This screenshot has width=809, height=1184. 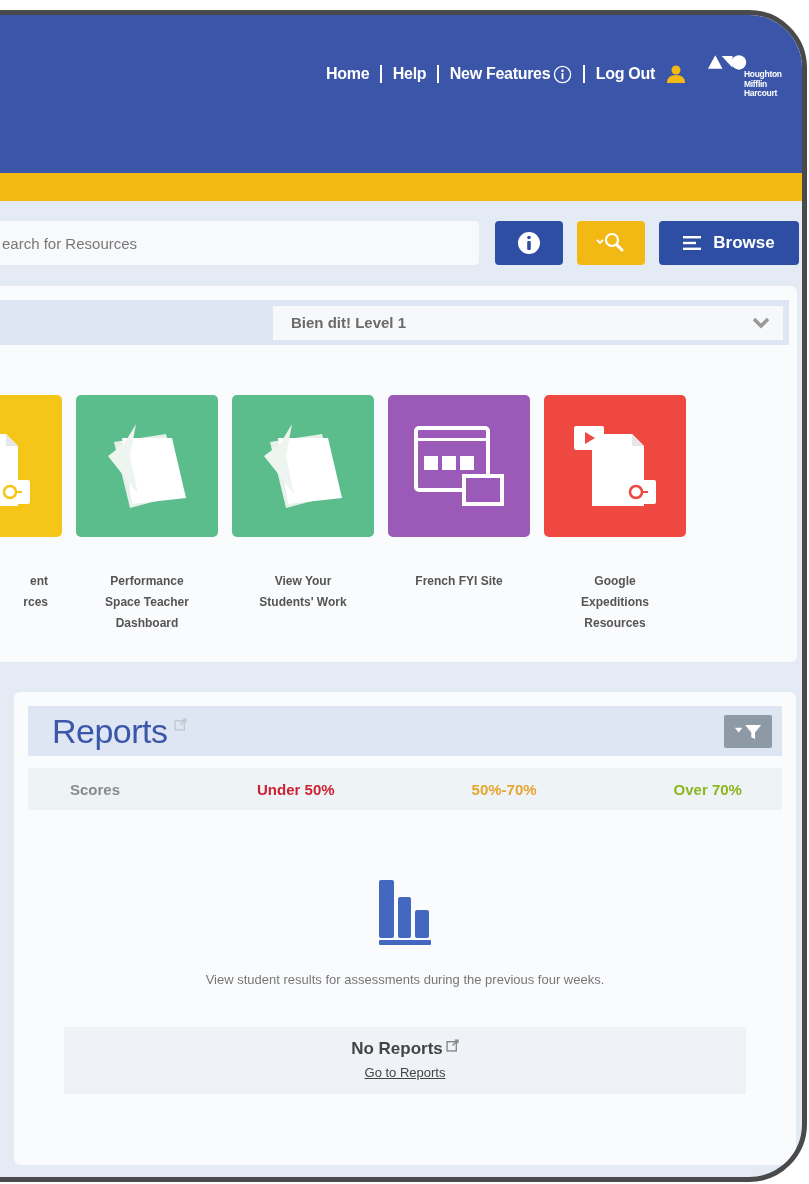 What do you see at coordinates (405, 913) in the screenshot?
I see `bar-chart-icon` at bounding box center [405, 913].